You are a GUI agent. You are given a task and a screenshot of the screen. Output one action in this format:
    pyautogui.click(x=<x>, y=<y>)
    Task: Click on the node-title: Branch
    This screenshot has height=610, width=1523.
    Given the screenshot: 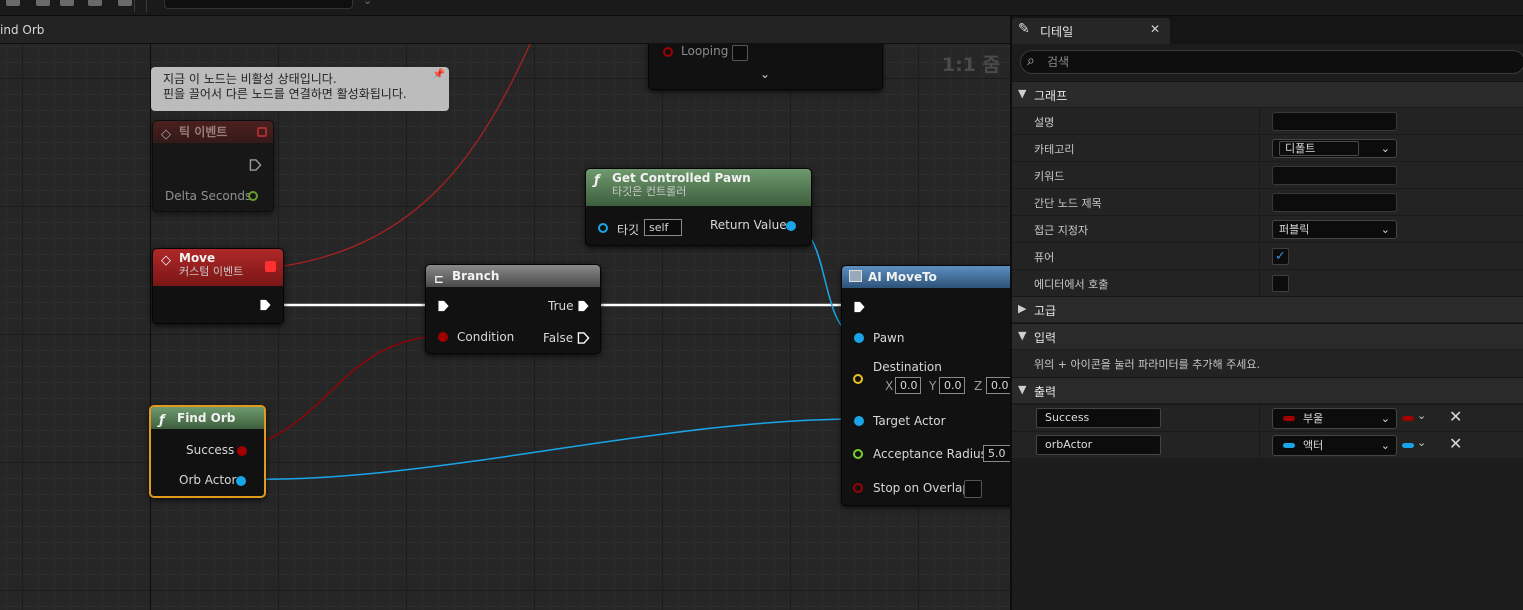 What is the action you would take?
    pyautogui.click(x=476, y=276)
    